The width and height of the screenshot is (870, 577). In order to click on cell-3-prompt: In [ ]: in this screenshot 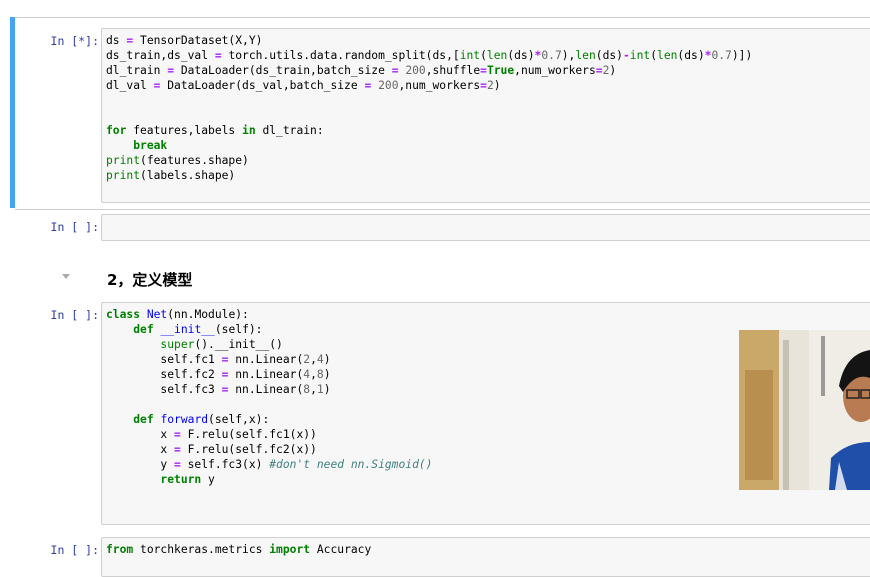, I will do `click(74, 315)`.